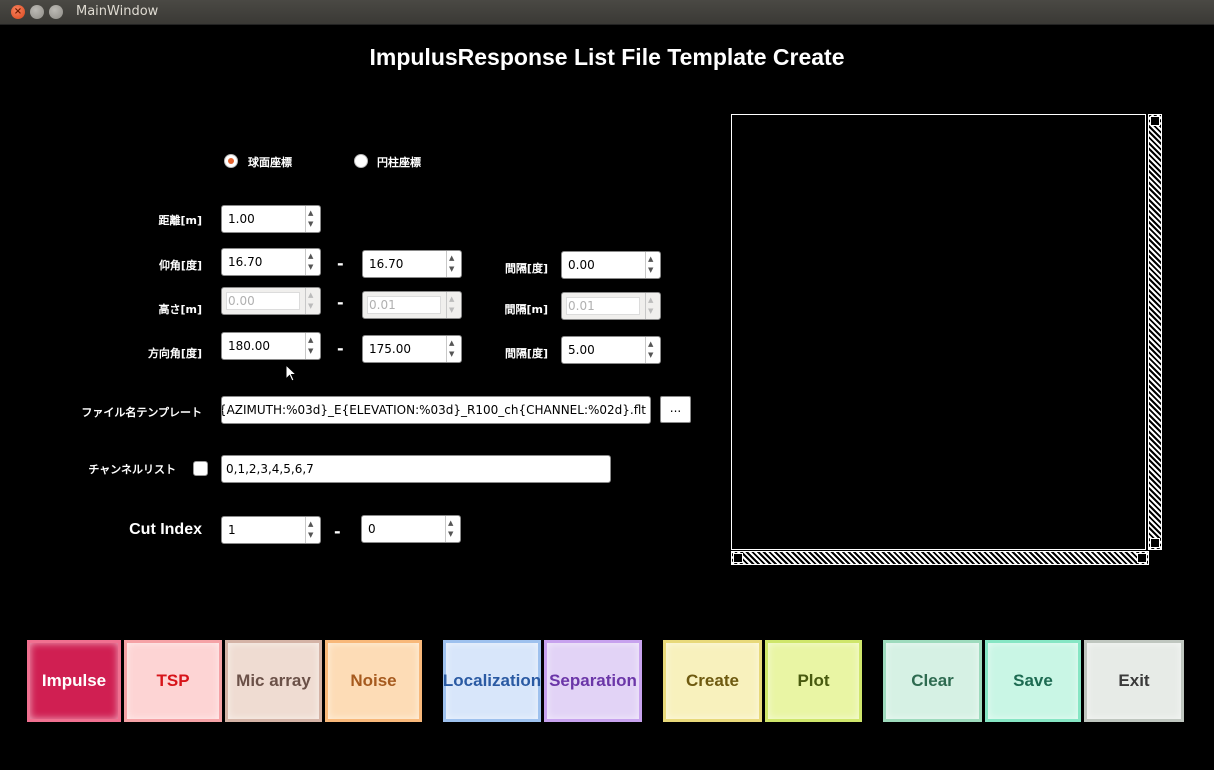 The width and height of the screenshot is (1214, 770). I want to click on elevation-to-value: 16.70, so click(386, 264).